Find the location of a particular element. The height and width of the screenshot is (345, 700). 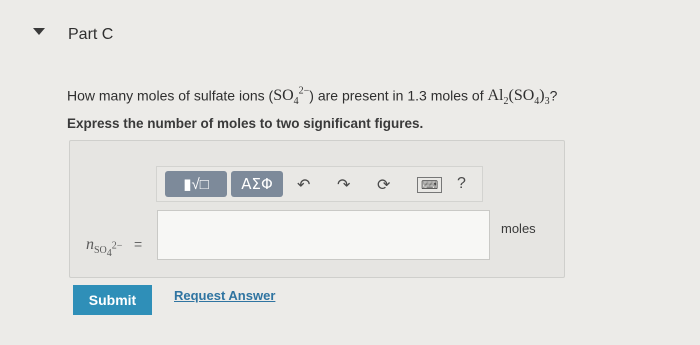

help-icon: ? is located at coordinates (461, 184).